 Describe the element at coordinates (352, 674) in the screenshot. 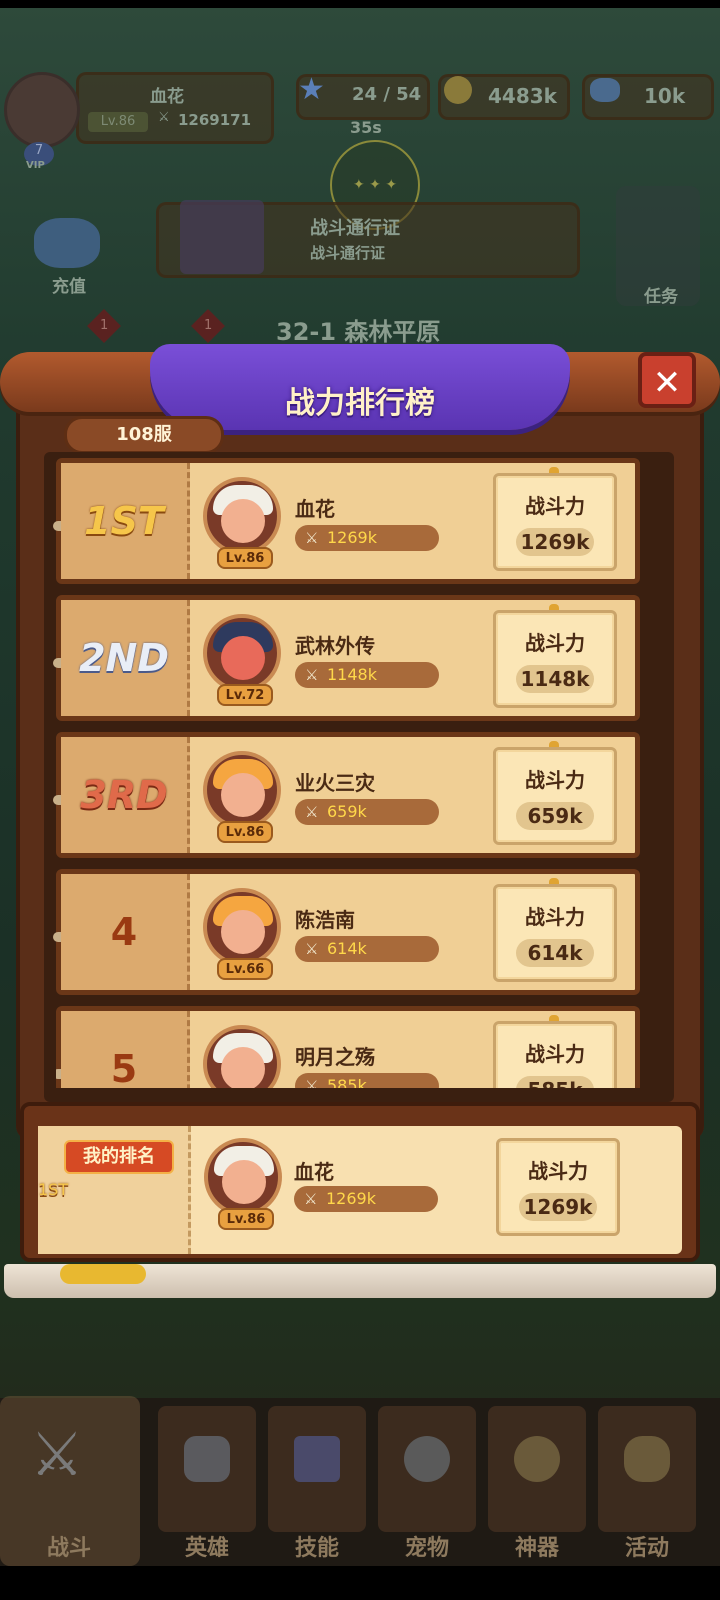

I see `power-value: 1148k` at that location.